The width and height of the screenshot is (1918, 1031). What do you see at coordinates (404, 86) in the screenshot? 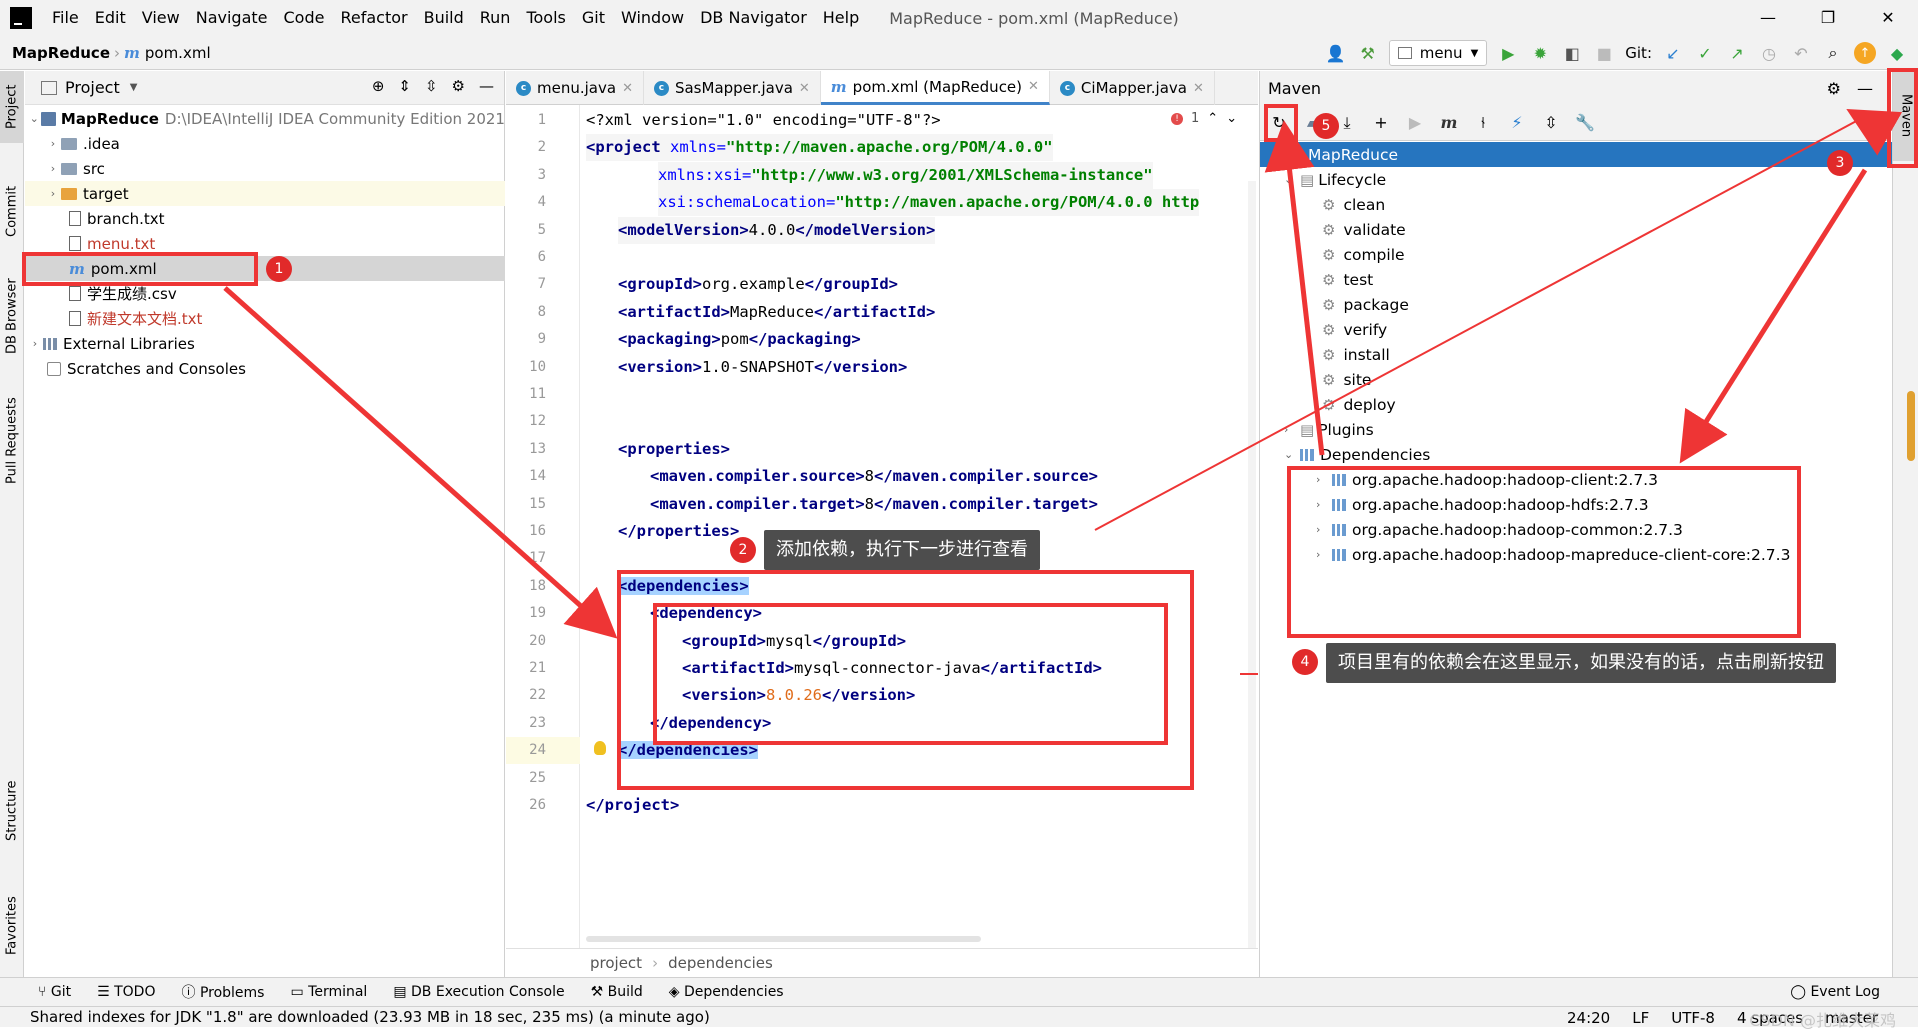
I see `expand-all-icon: ⇕` at bounding box center [404, 86].